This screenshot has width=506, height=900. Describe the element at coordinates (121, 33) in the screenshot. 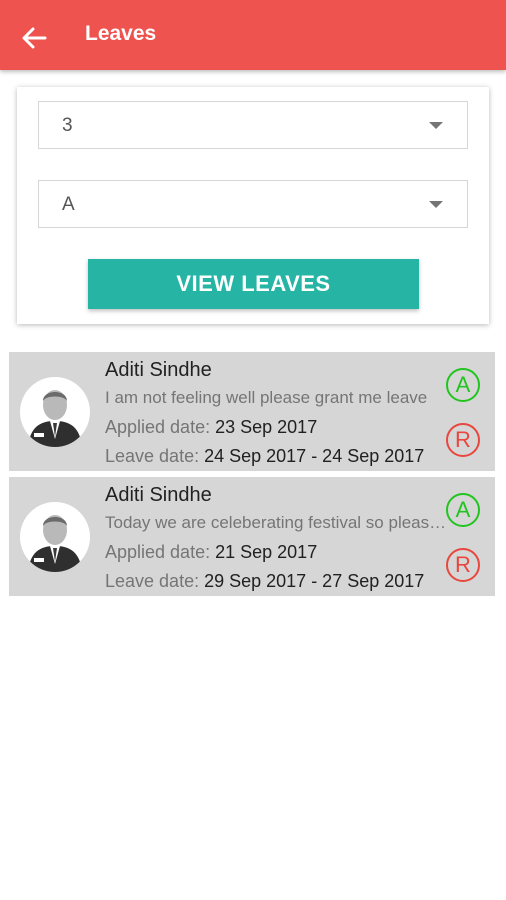

I see `page-title: Leaves` at that location.